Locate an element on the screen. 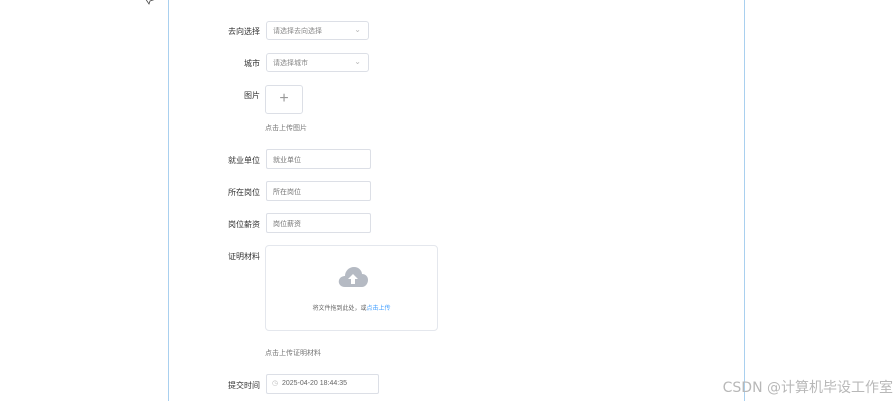 The height and width of the screenshot is (401, 896). proof-upload-hint: 点击上传证明材料 is located at coordinates (293, 353).